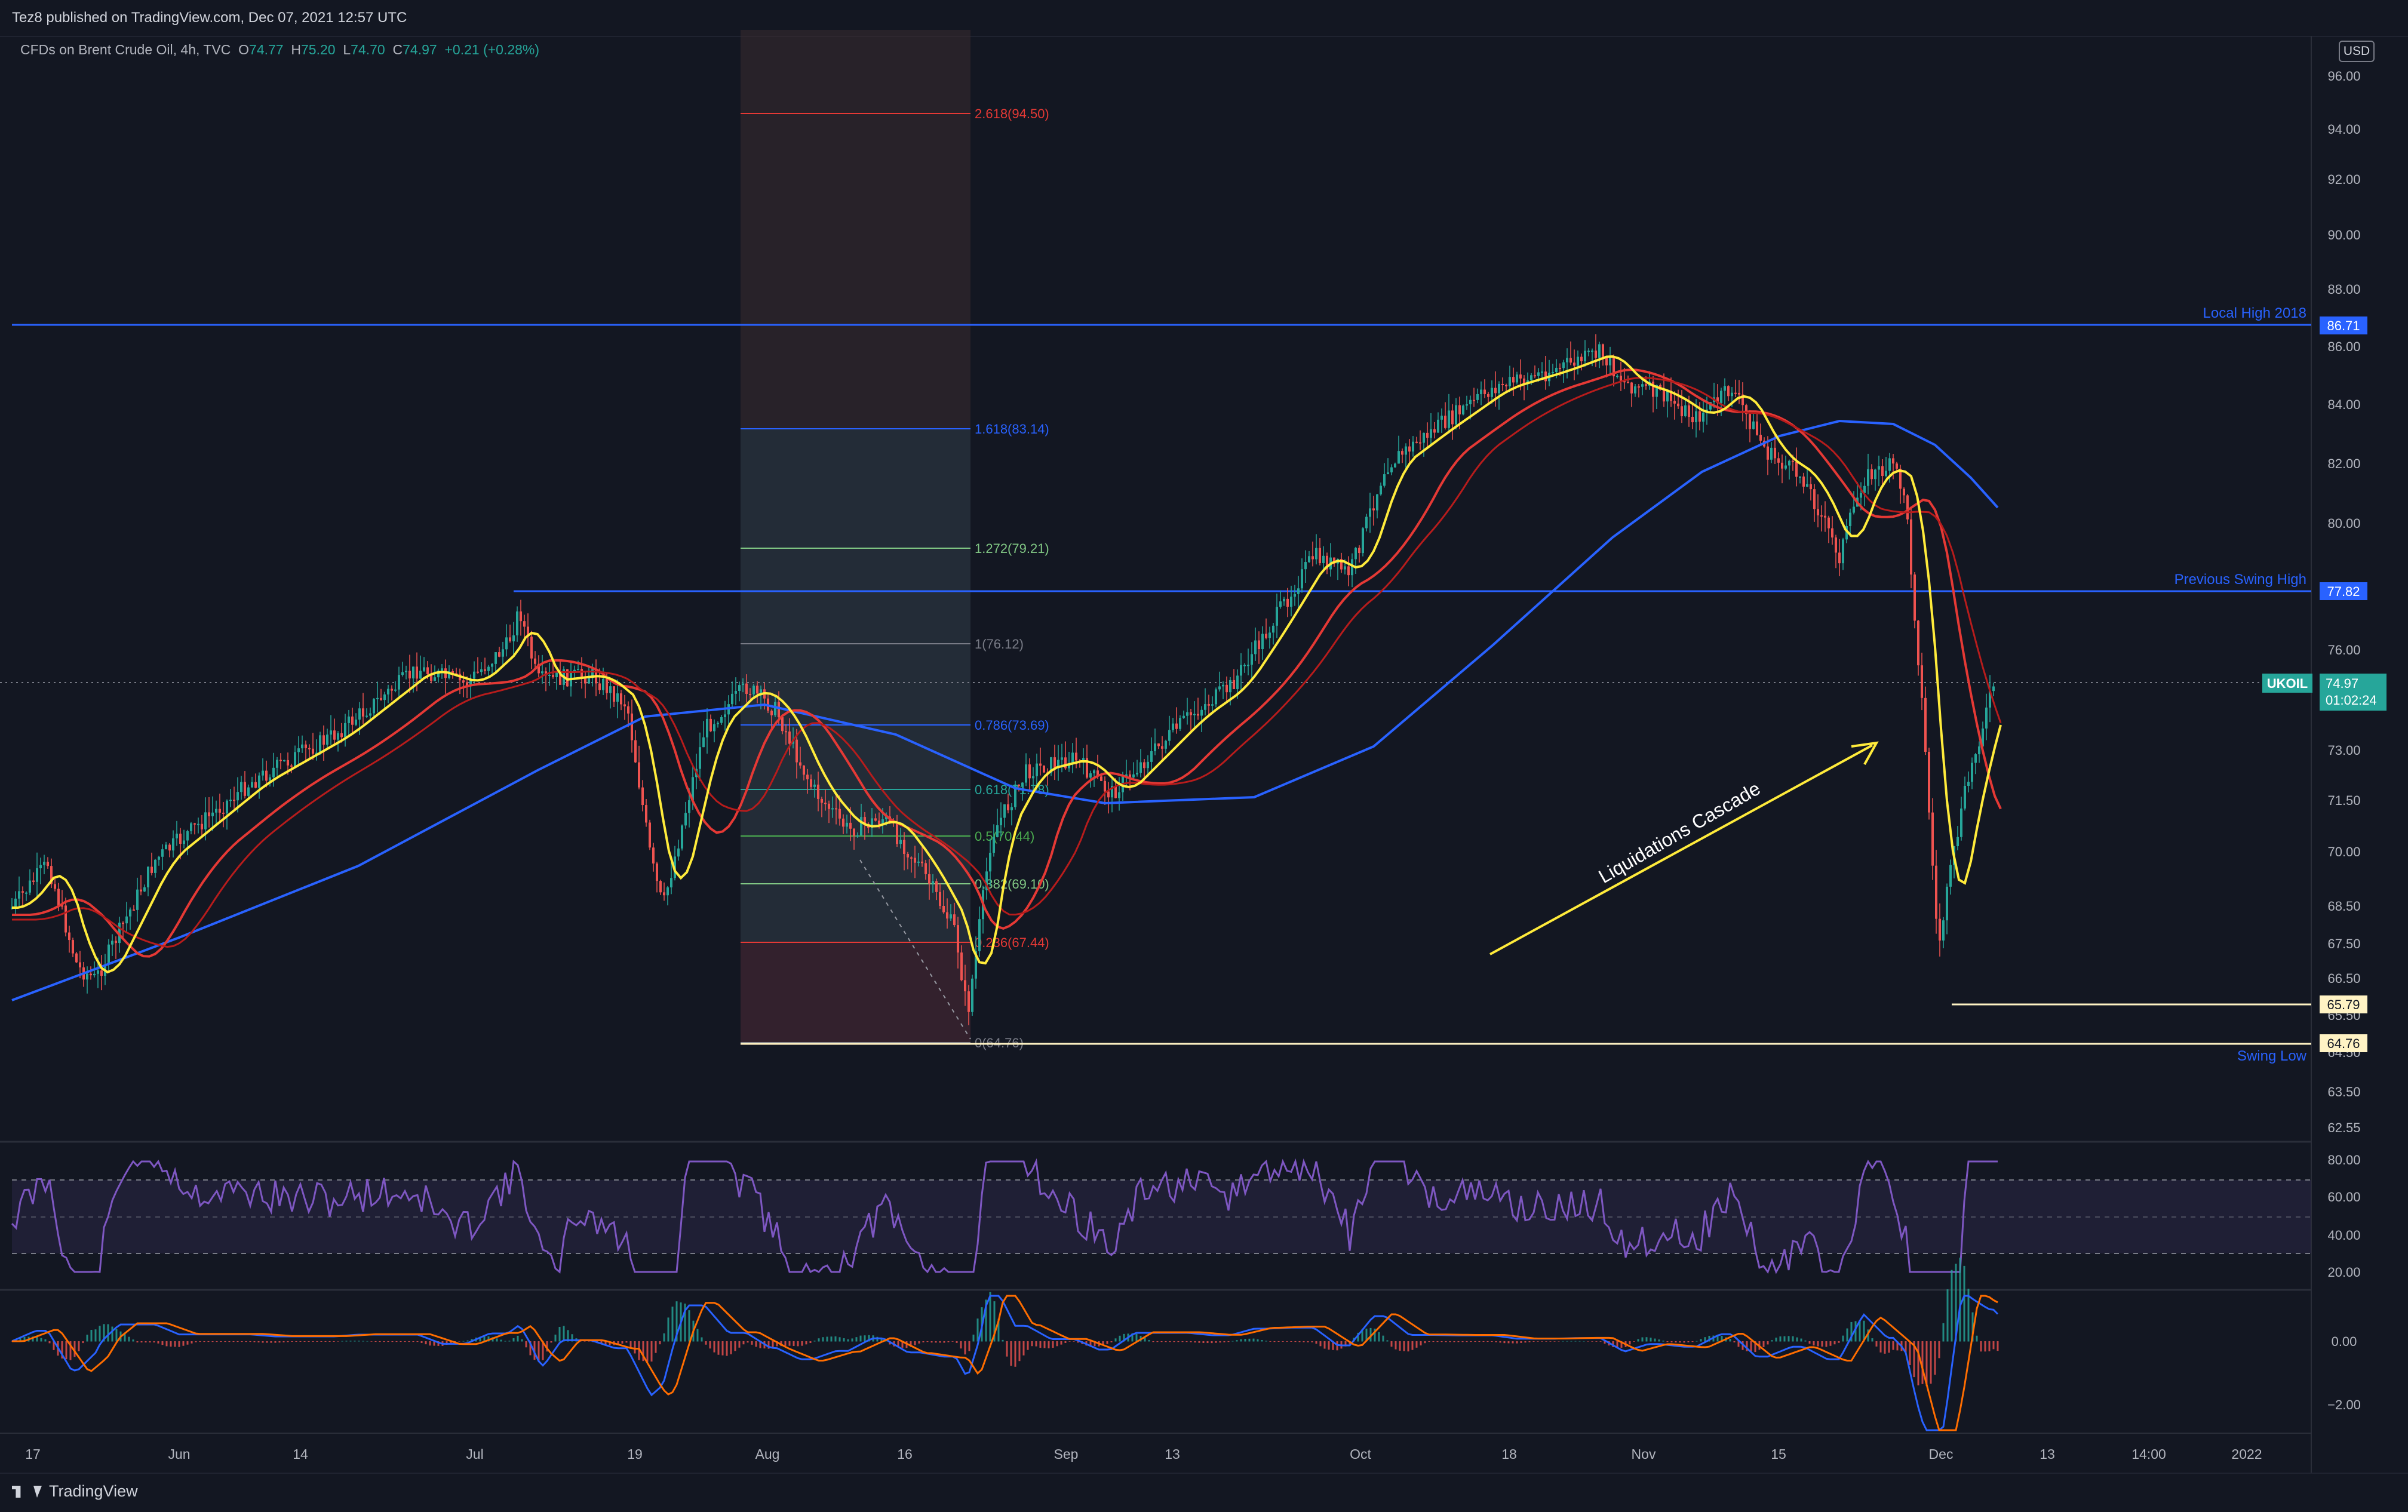  Describe the element at coordinates (1679, 832) in the screenshot. I see `annotation-liquidations: Liquidations Cascade` at that location.